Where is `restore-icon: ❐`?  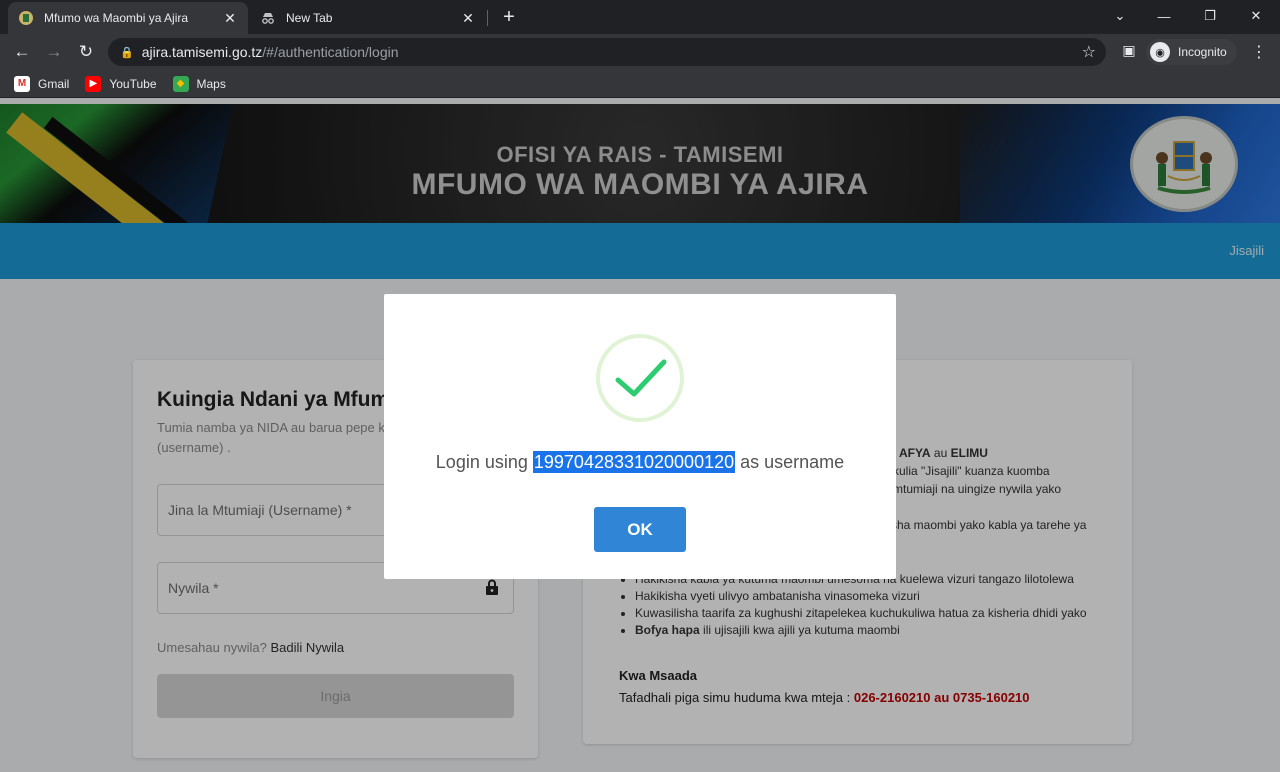 restore-icon: ❐ is located at coordinates (1210, 16).